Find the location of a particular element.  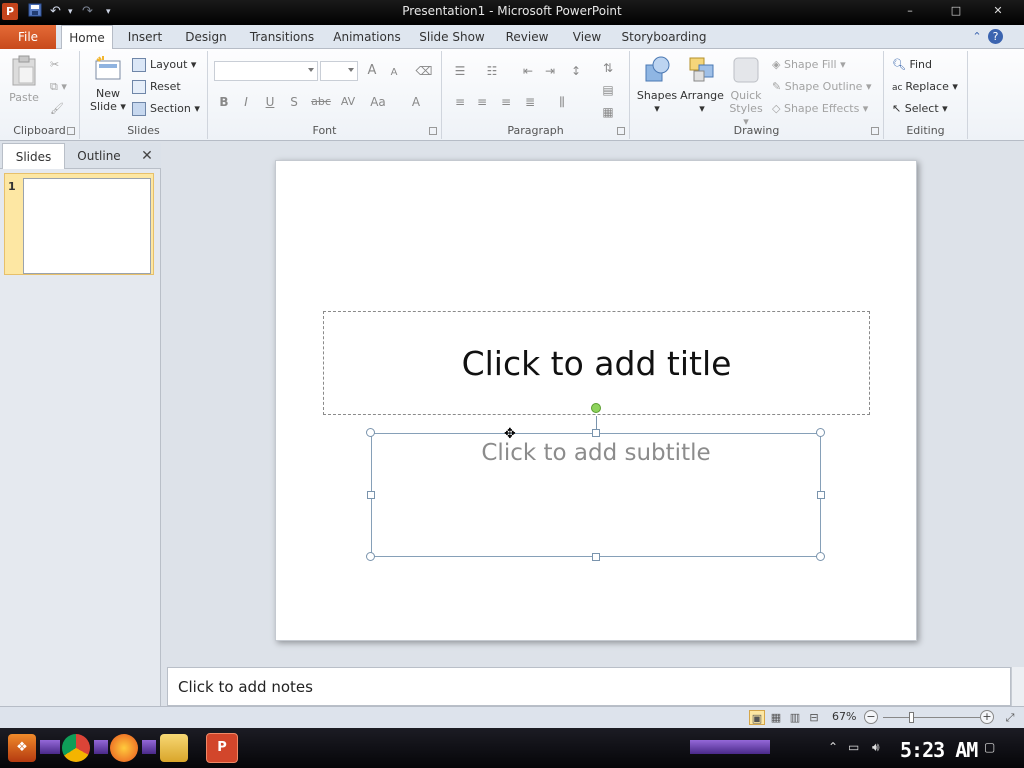

resize-handle-bottom-right is located at coordinates (820, 556).